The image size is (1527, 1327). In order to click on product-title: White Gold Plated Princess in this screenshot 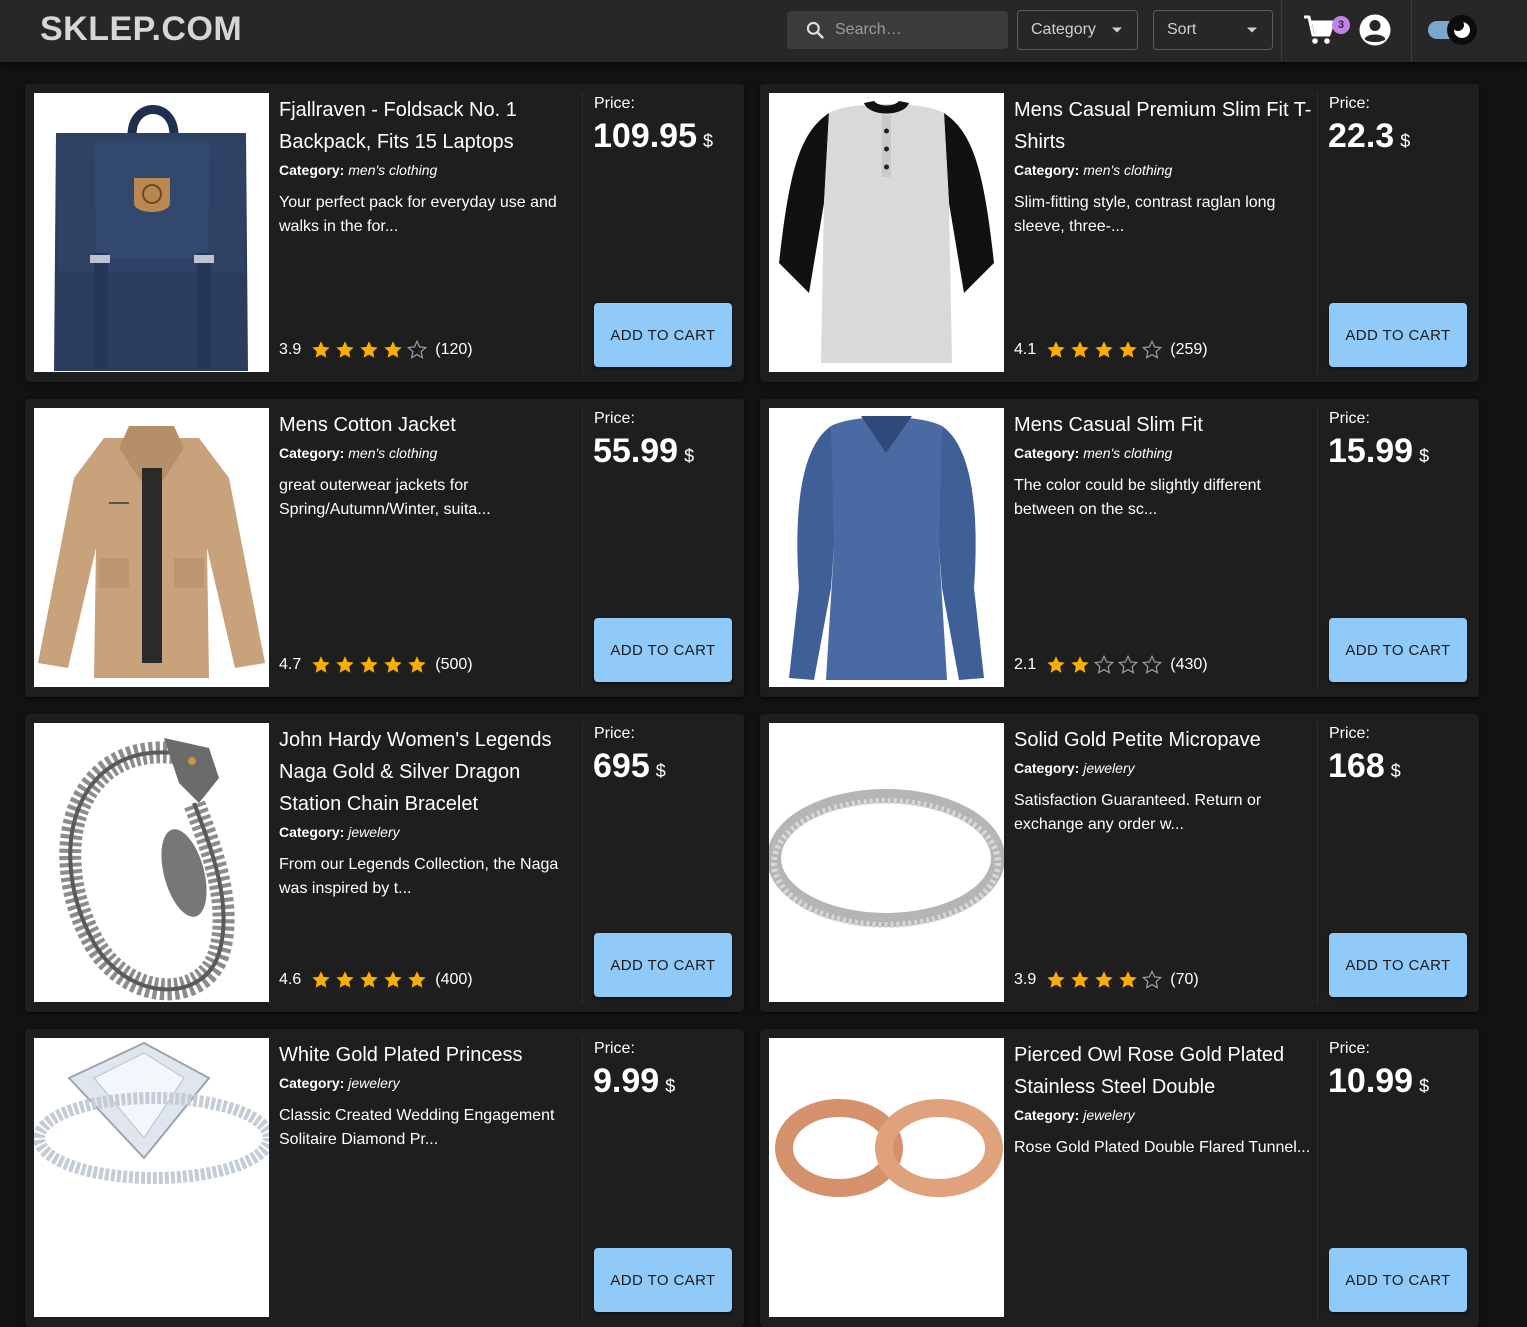, I will do `click(429, 1055)`.